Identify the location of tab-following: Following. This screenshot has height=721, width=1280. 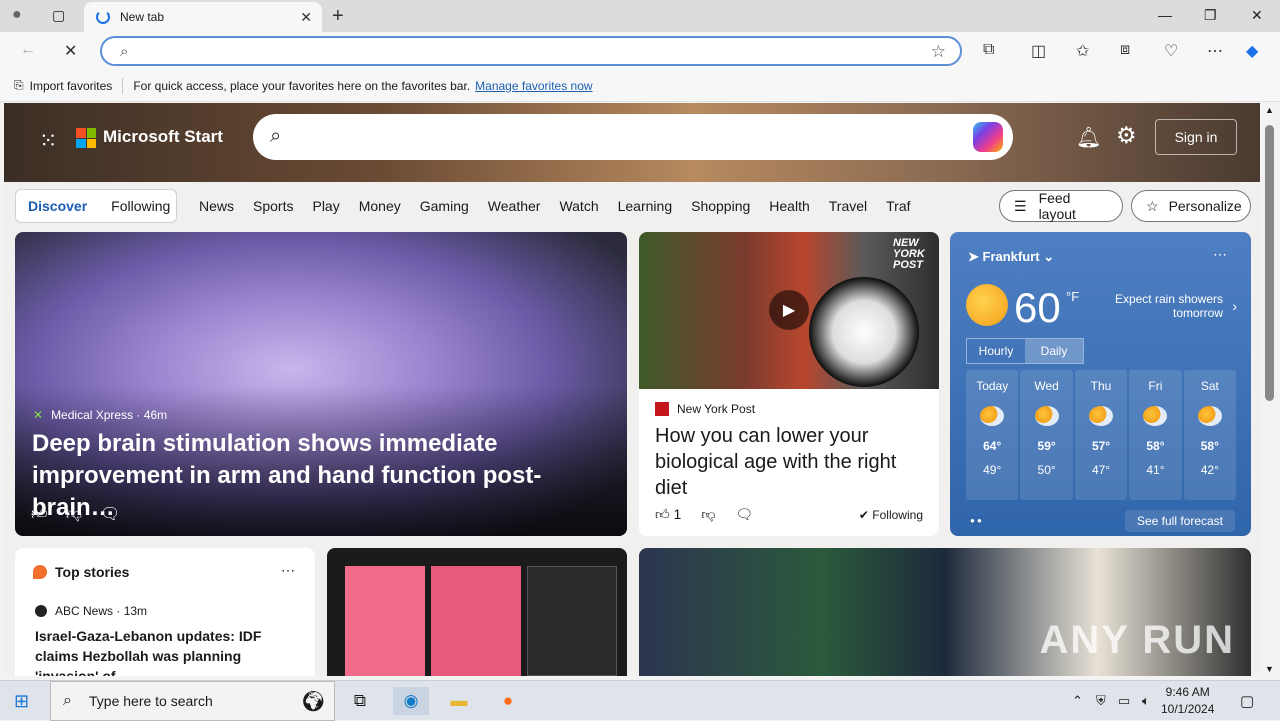
(140, 206).